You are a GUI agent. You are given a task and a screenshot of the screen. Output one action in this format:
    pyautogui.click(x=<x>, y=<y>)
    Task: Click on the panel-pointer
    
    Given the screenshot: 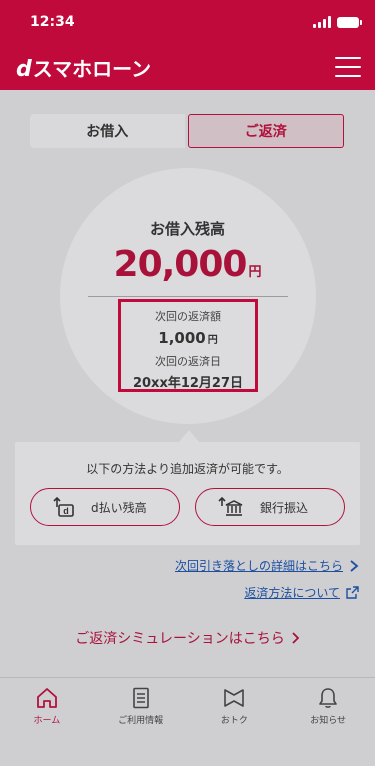 What is the action you would take?
    pyautogui.click(x=189, y=436)
    